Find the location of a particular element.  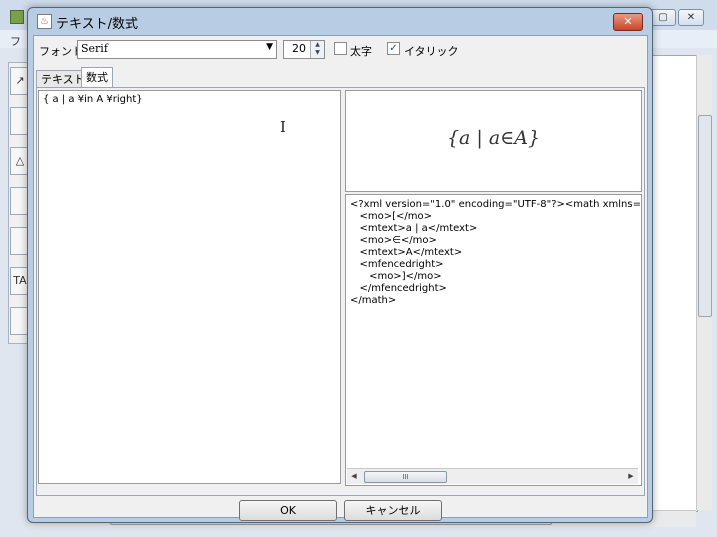

xml-line: <mo>∈</mo> is located at coordinates (393, 240).